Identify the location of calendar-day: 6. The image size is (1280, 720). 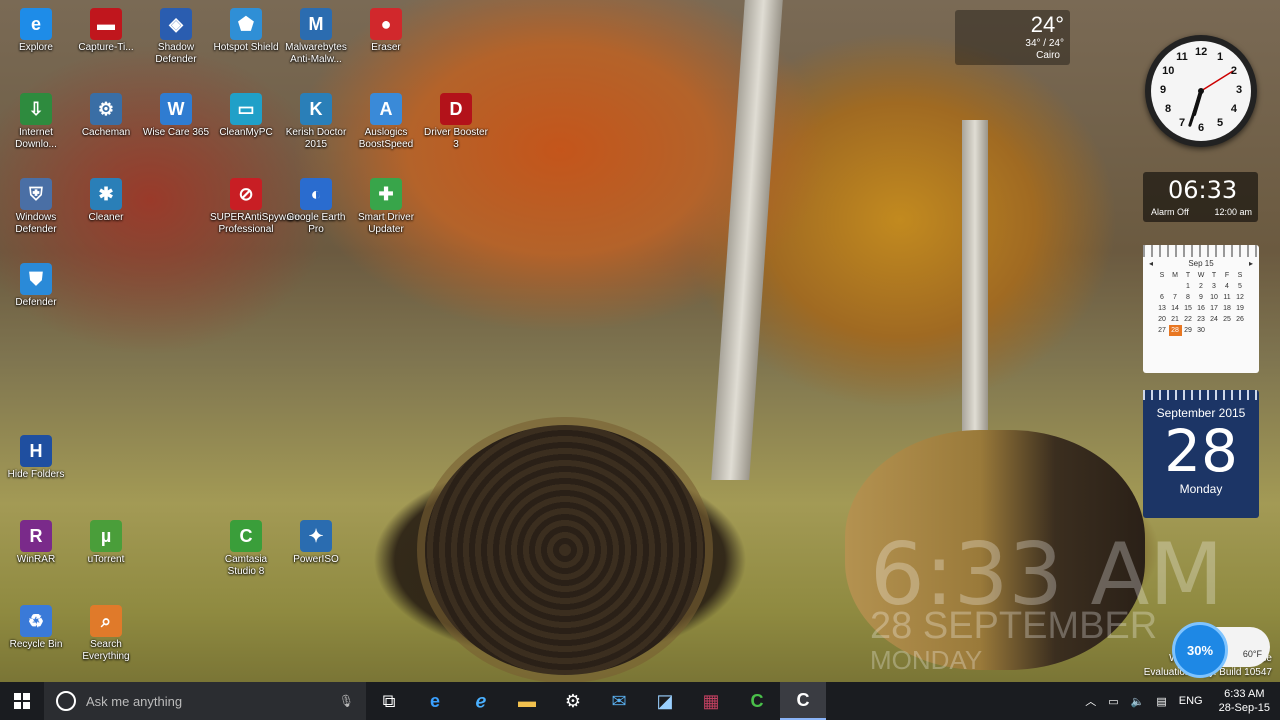
(1162, 297).